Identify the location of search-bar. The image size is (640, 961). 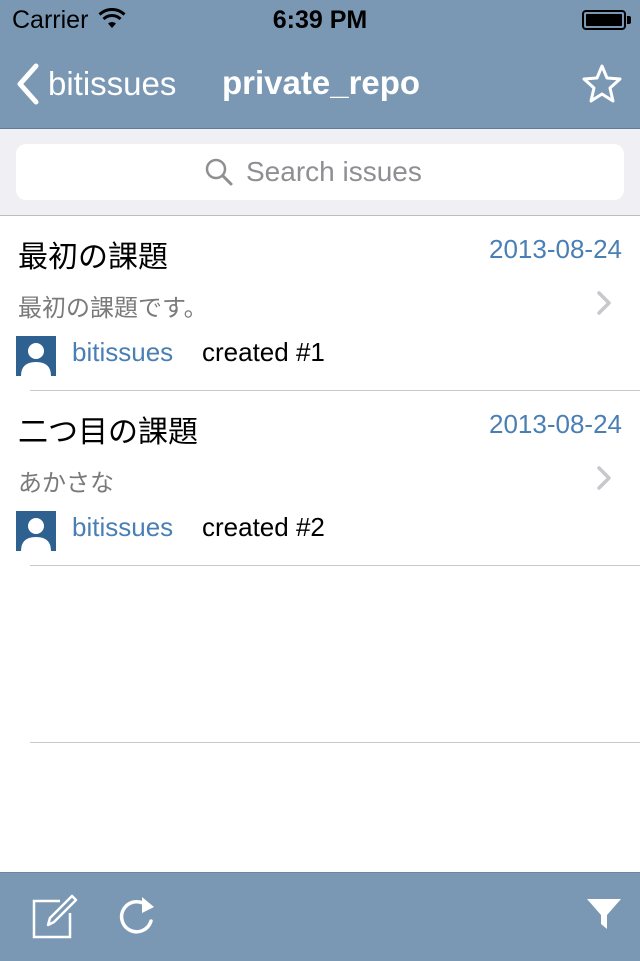
(320, 172).